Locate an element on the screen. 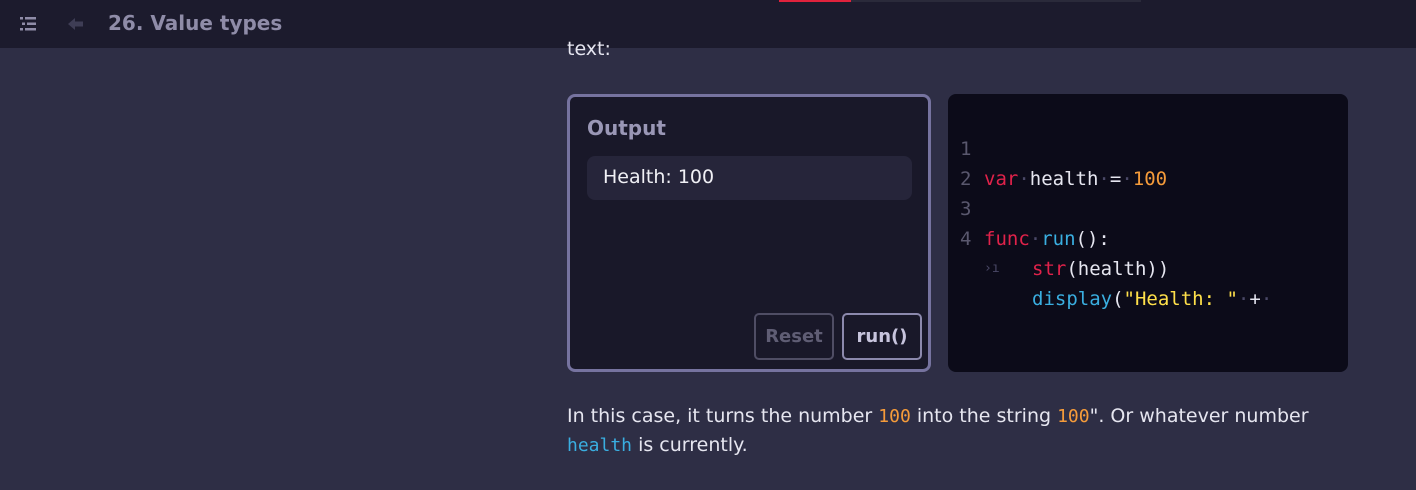  code-line-4: 4 ›ı display("Health: "·+· is located at coordinates (1110, 252).